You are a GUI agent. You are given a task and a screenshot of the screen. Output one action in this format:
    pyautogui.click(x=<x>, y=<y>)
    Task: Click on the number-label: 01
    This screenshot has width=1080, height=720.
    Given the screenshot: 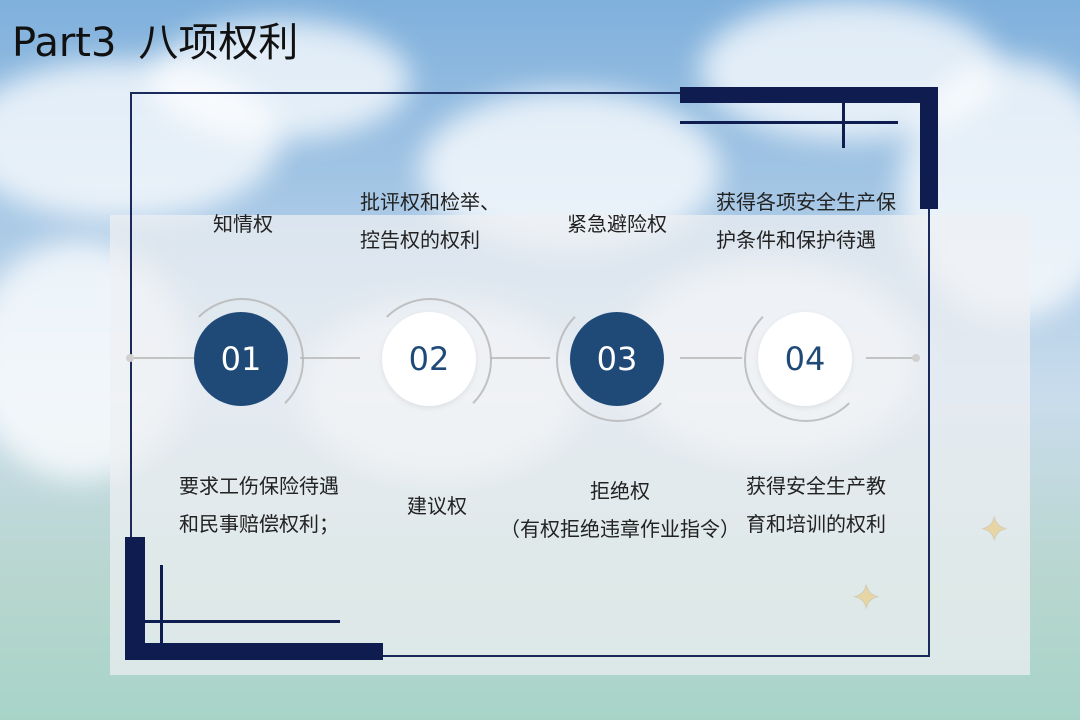 What is the action you would take?
    pyautogui.click(x=241, y=359)
    